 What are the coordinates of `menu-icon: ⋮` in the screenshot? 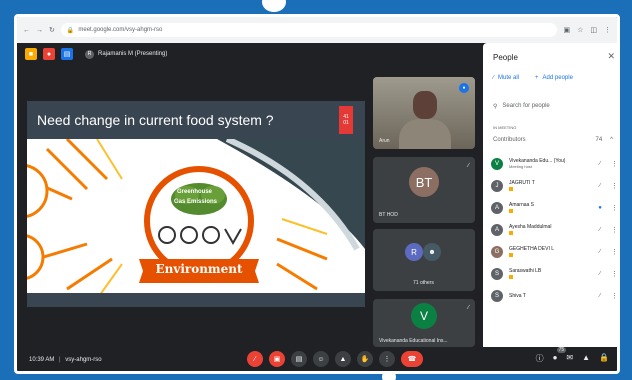 It's located at (607, 30).